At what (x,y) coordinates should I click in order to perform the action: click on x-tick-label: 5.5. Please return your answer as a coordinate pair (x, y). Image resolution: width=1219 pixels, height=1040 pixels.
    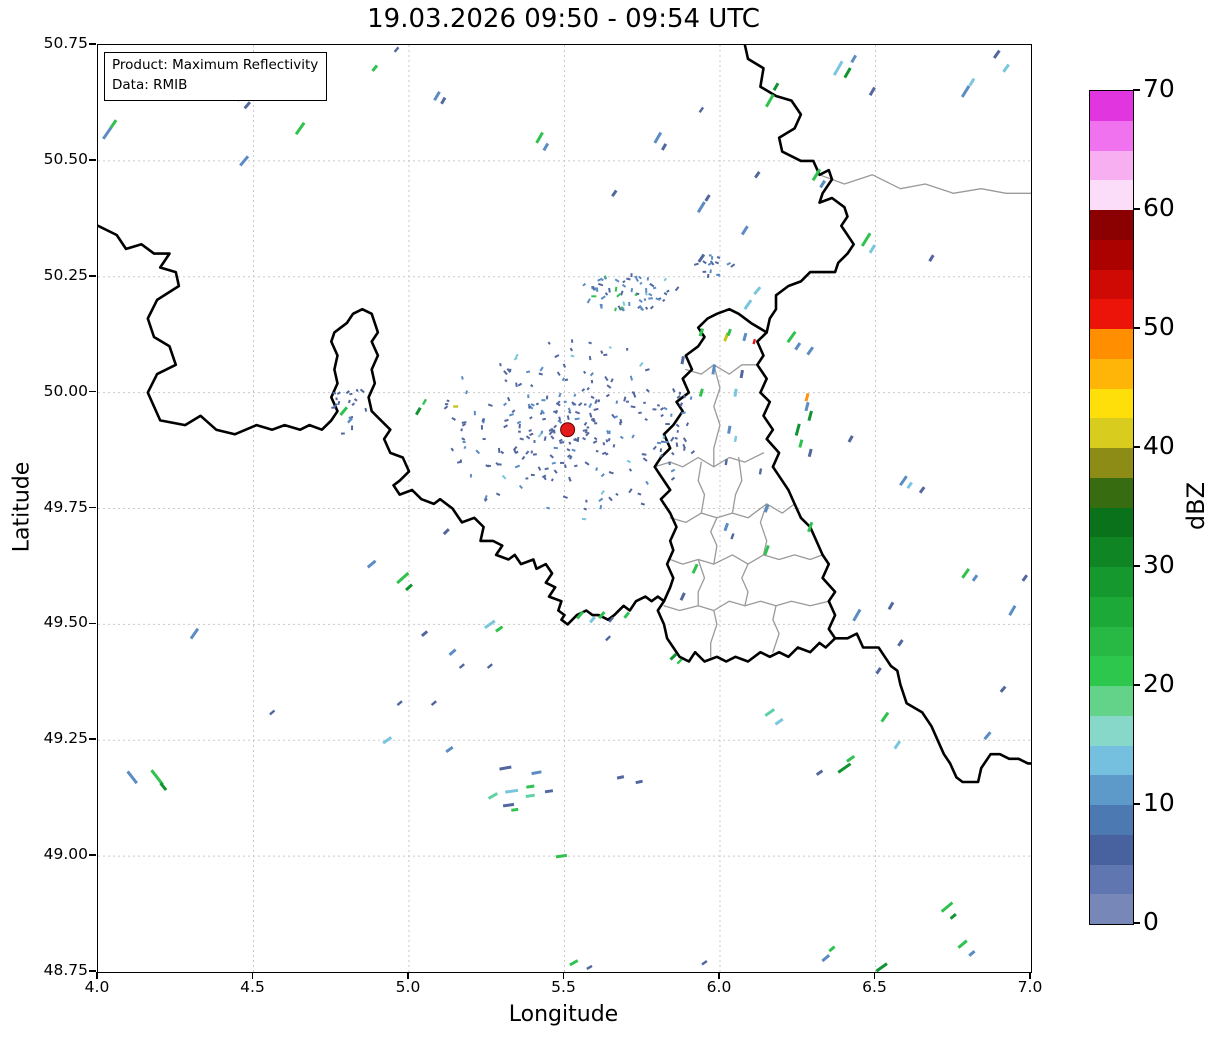
    Looking at the image, I should click on (563, 987).